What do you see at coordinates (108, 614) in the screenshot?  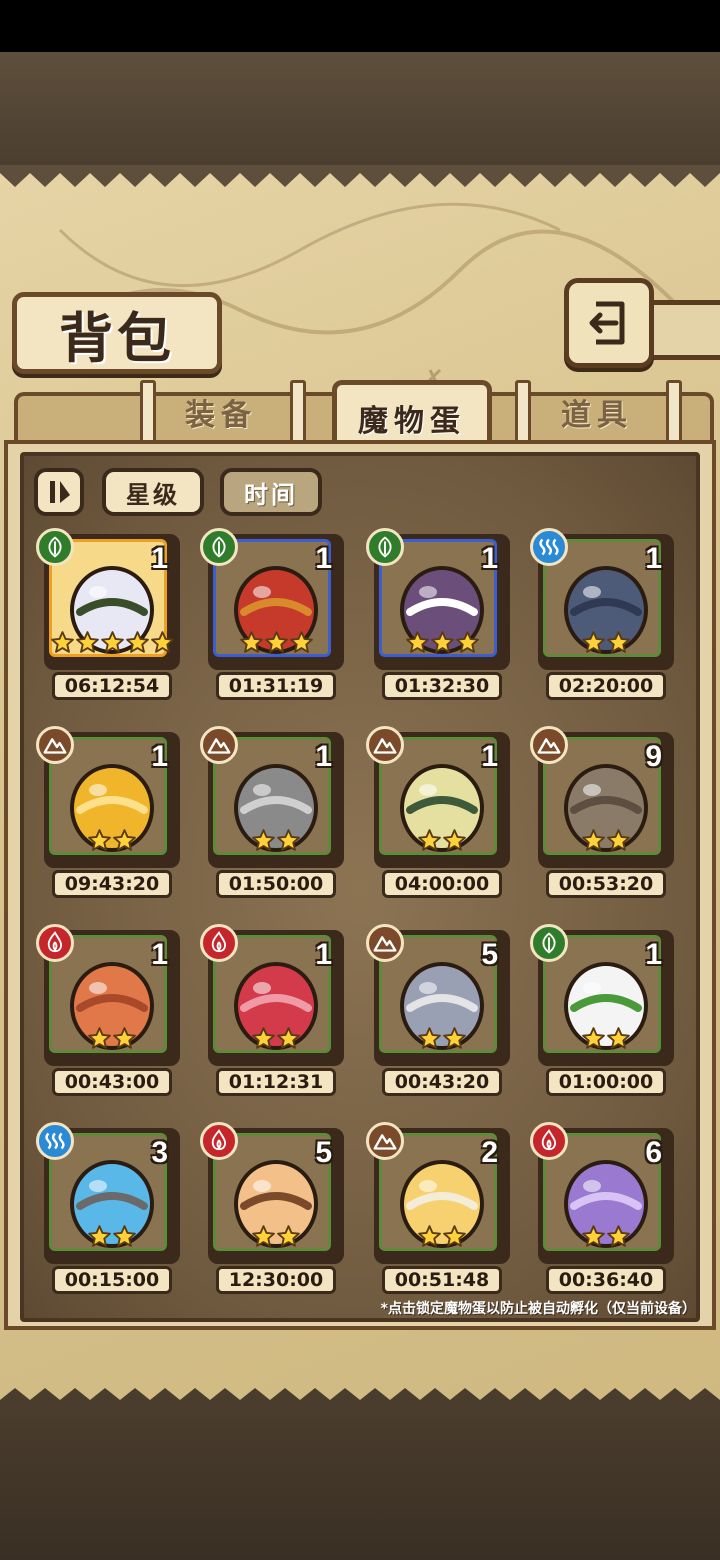 I see `egg-slot: 1 06:12:54` at bounding box center [108, 614].